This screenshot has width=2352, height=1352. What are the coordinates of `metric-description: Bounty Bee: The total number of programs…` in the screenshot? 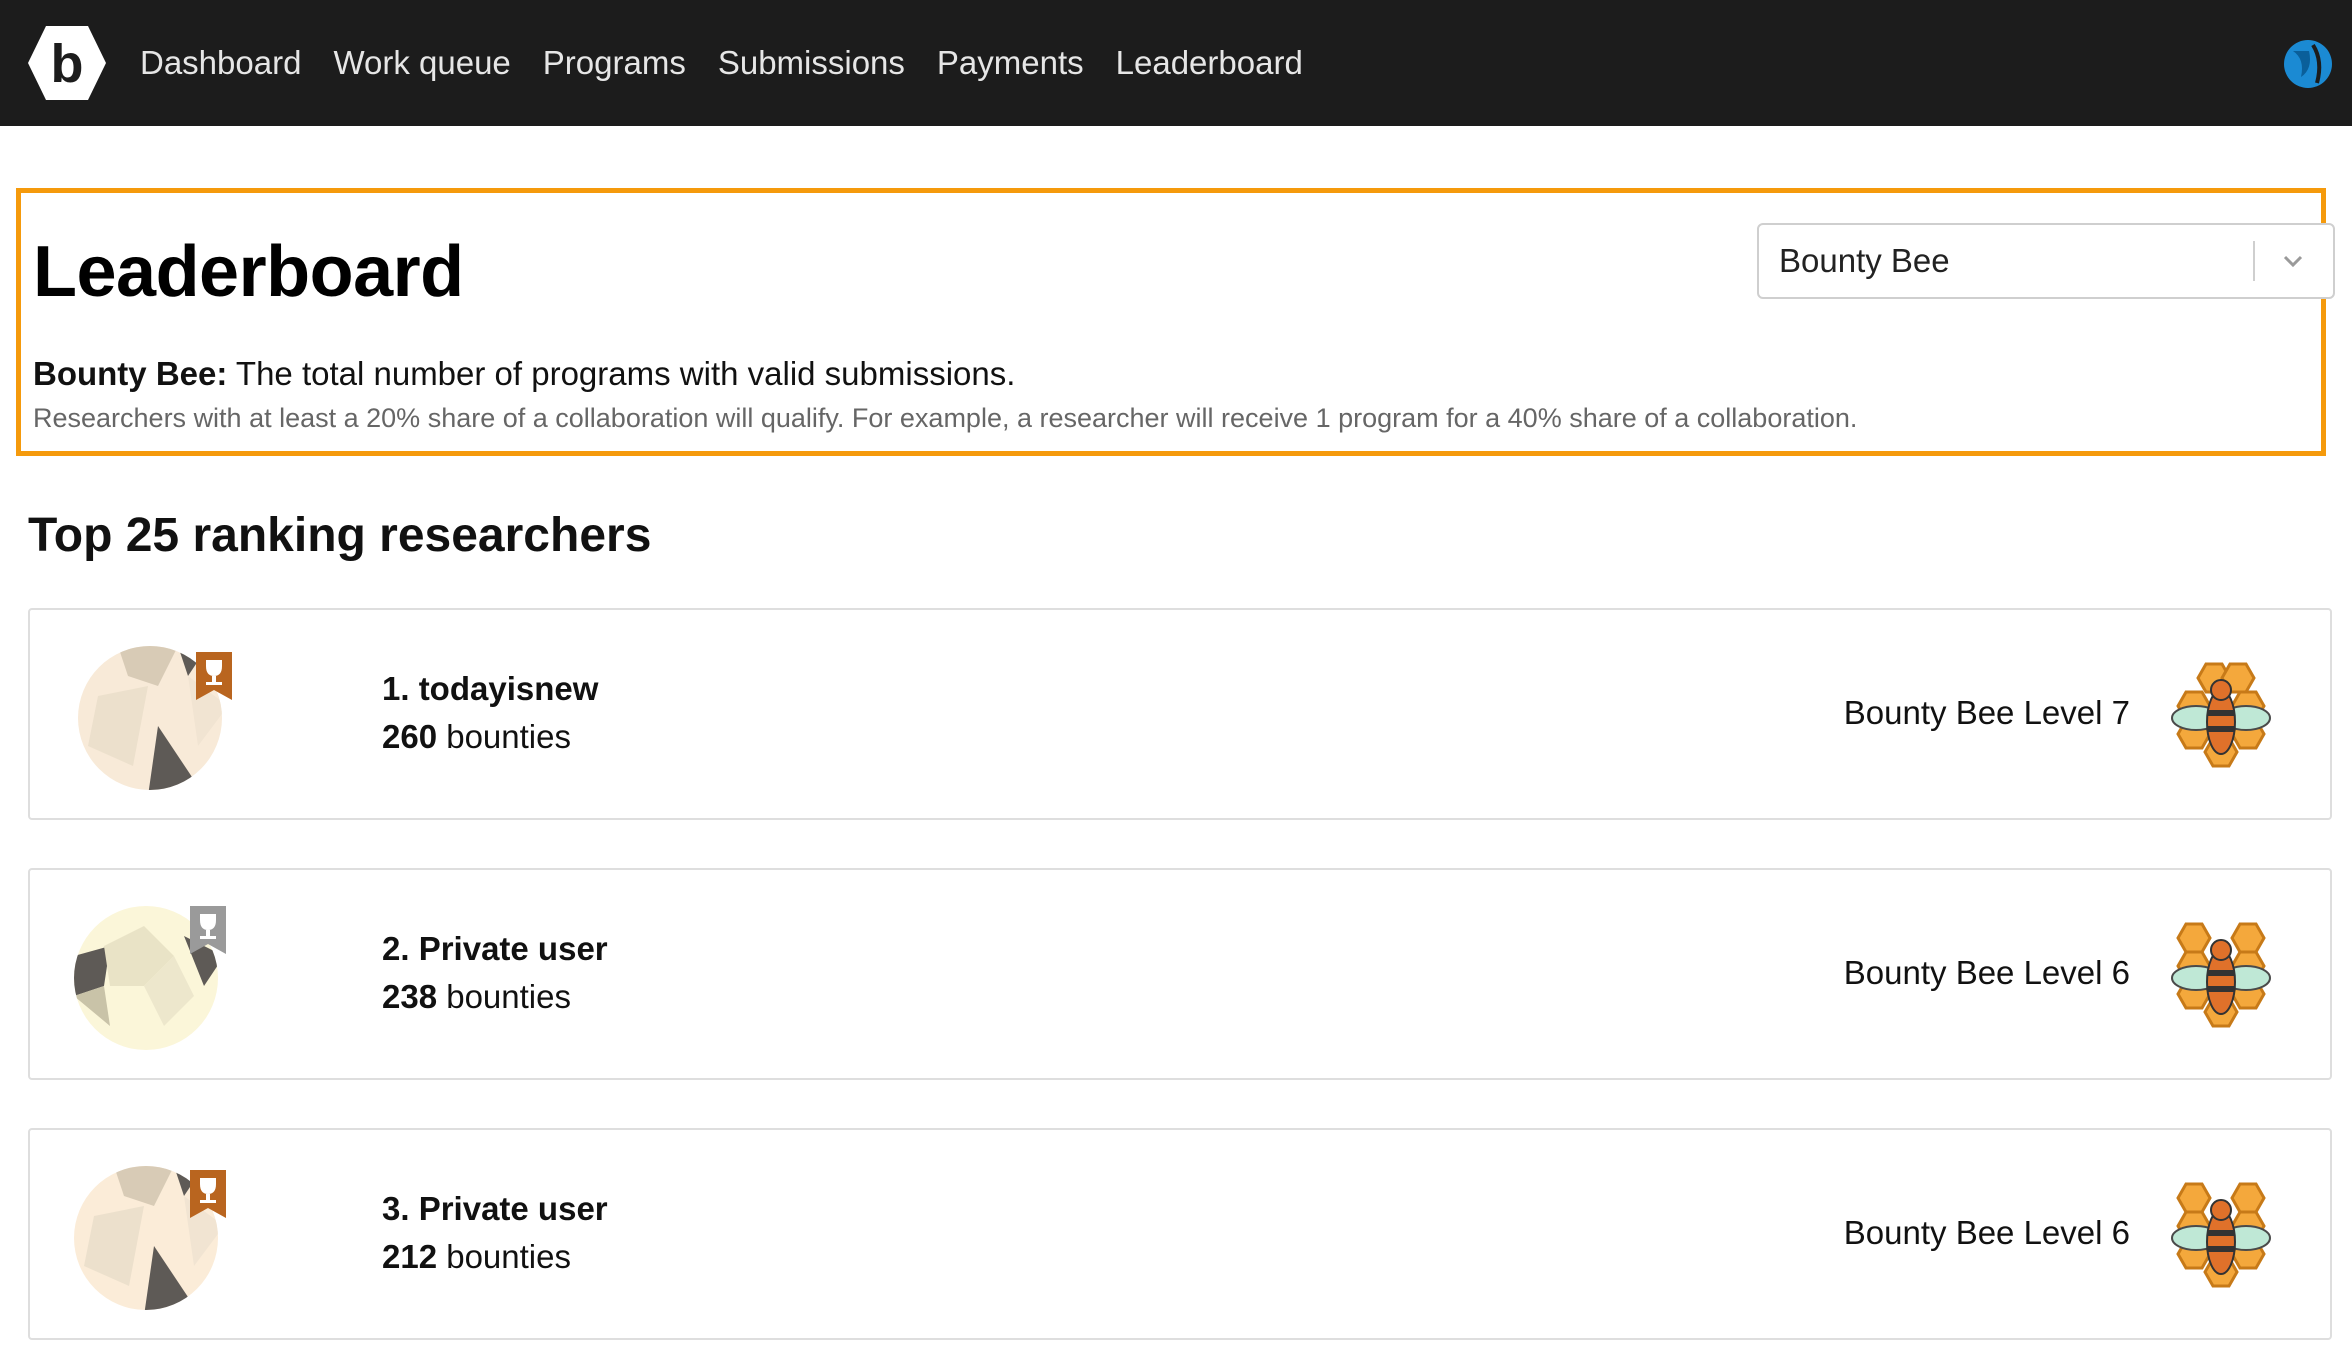 It's located at (524, 374).